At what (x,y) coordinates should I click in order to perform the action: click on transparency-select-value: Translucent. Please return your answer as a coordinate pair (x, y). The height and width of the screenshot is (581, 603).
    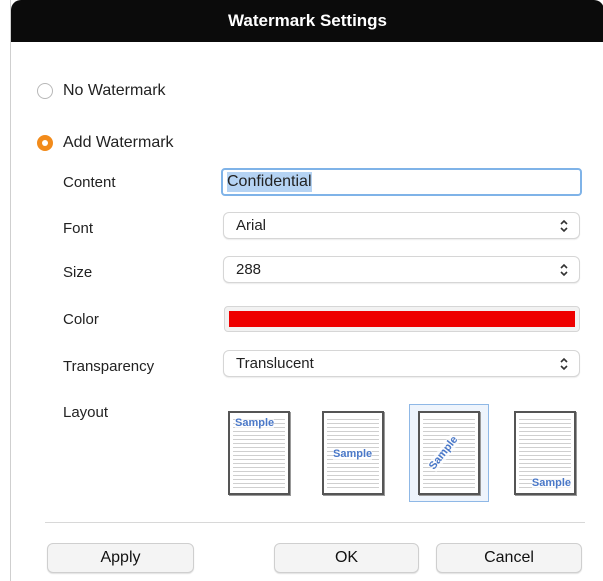
    Looking at the image, I should click on (275, 363).